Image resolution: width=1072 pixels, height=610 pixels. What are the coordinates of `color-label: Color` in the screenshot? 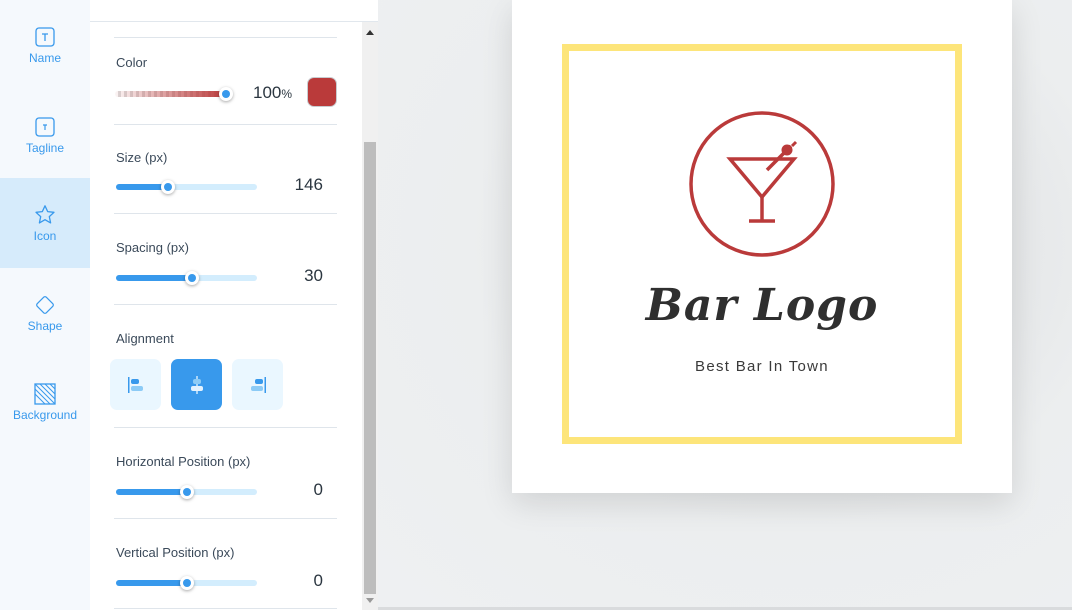 It's located at (132, 62).